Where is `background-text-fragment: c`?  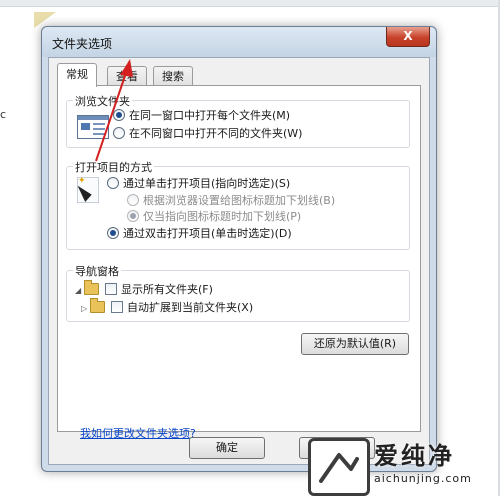
background-text-fragment: c is located at coordinates (3, 114).